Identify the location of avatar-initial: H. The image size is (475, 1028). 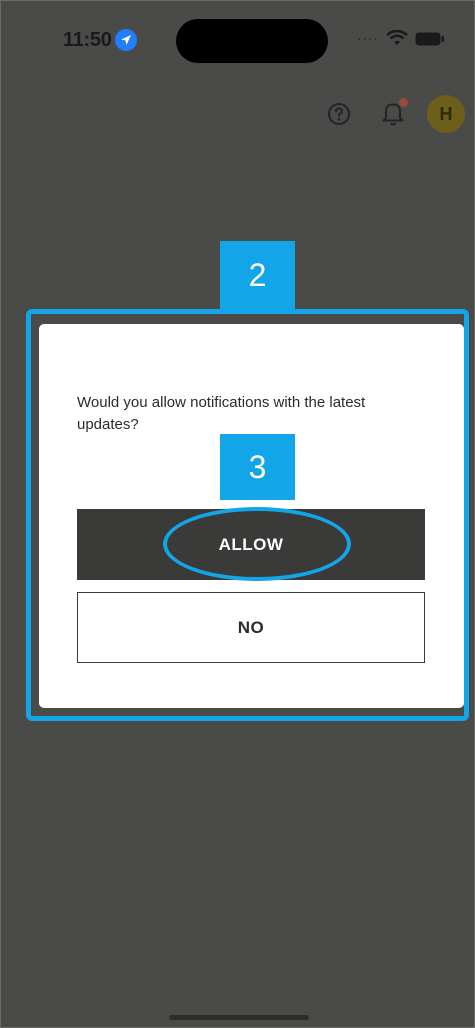
(446, 113).